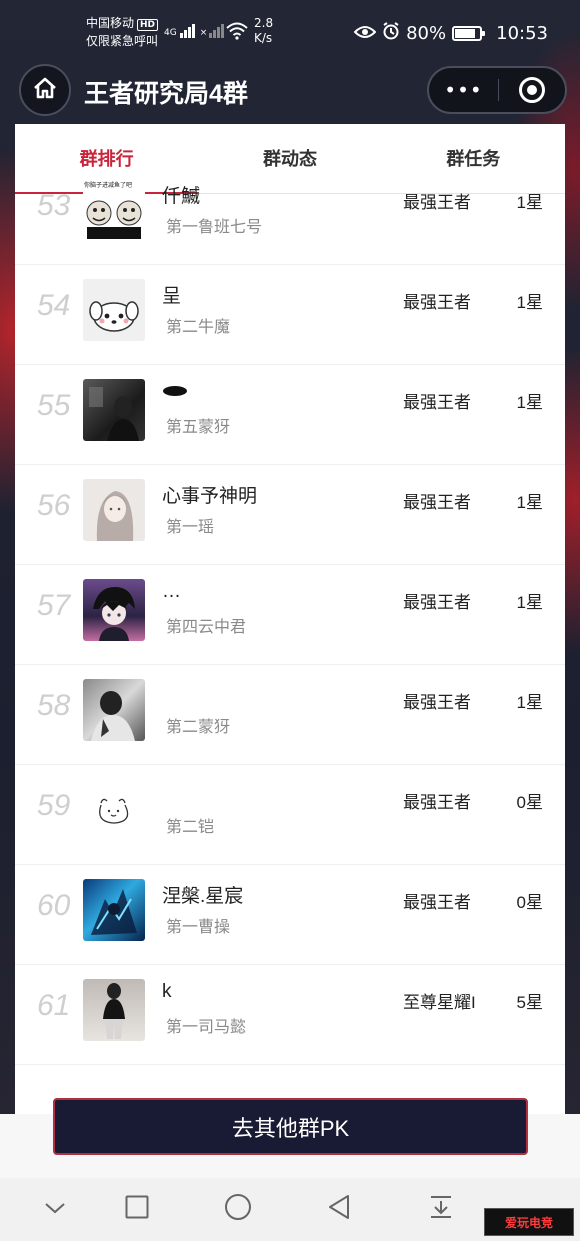  I want to click on hero-title: 第四云中君, so click(206, 627).